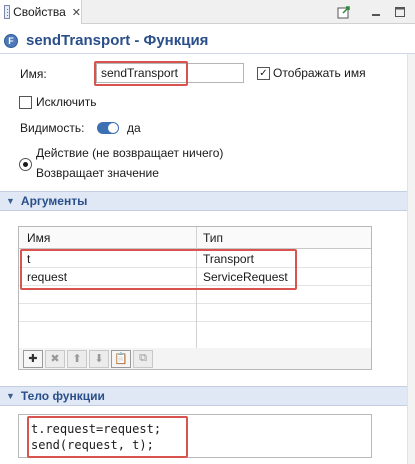  I want to click on argument-type: ServiceRequest, so click(245, 277).